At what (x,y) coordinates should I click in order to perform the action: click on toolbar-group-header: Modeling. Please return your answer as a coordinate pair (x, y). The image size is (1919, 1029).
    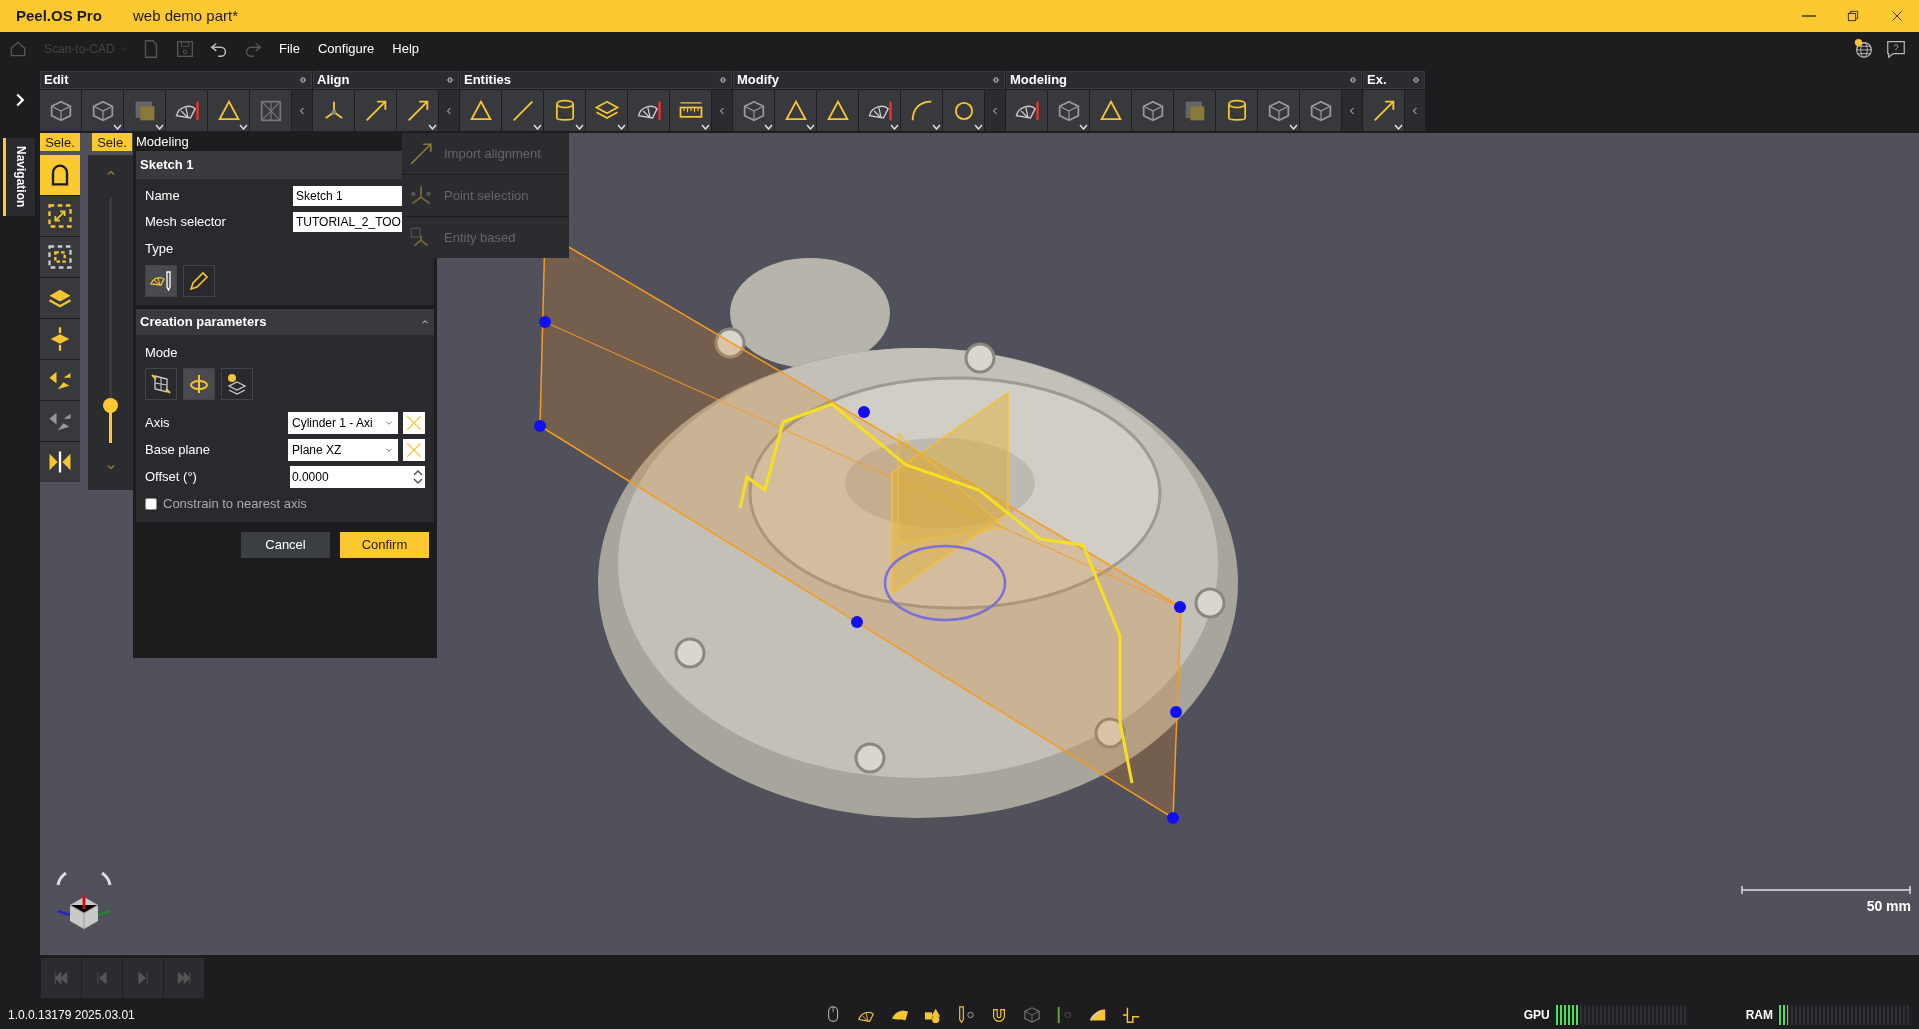
    Looking at the image, I should click on (1184, 80).